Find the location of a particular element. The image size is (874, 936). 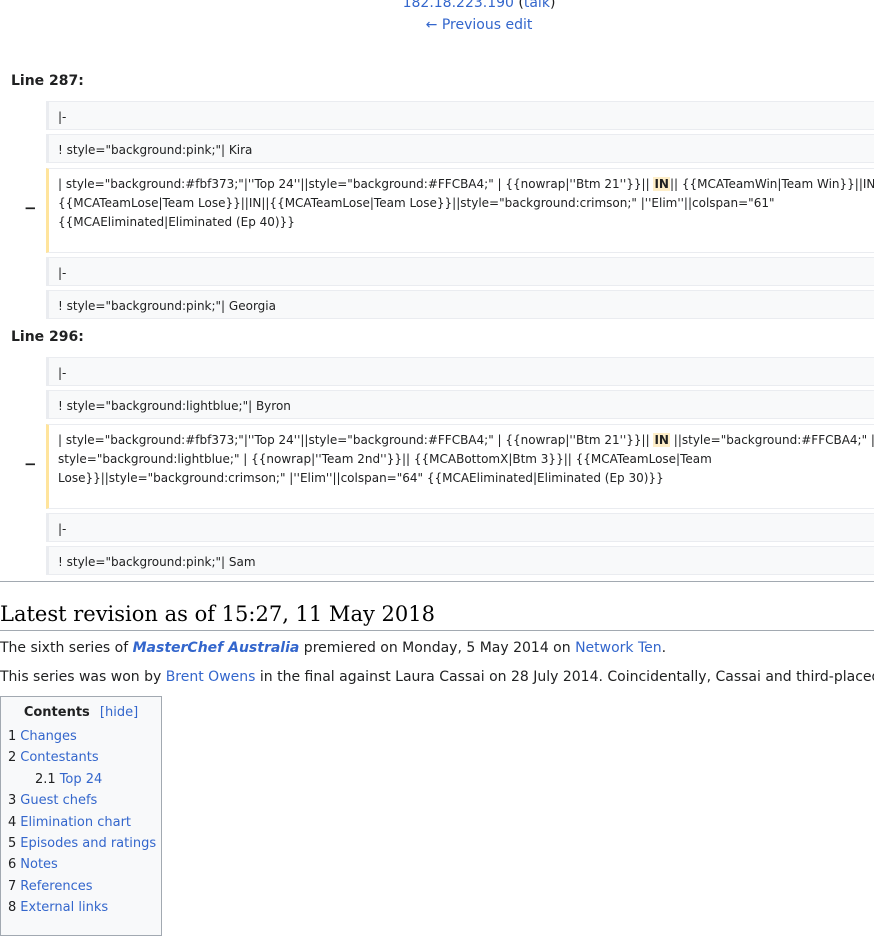

diff-context-line: ! style="background:pink;"| Sam is located at coordinates (460, 560).